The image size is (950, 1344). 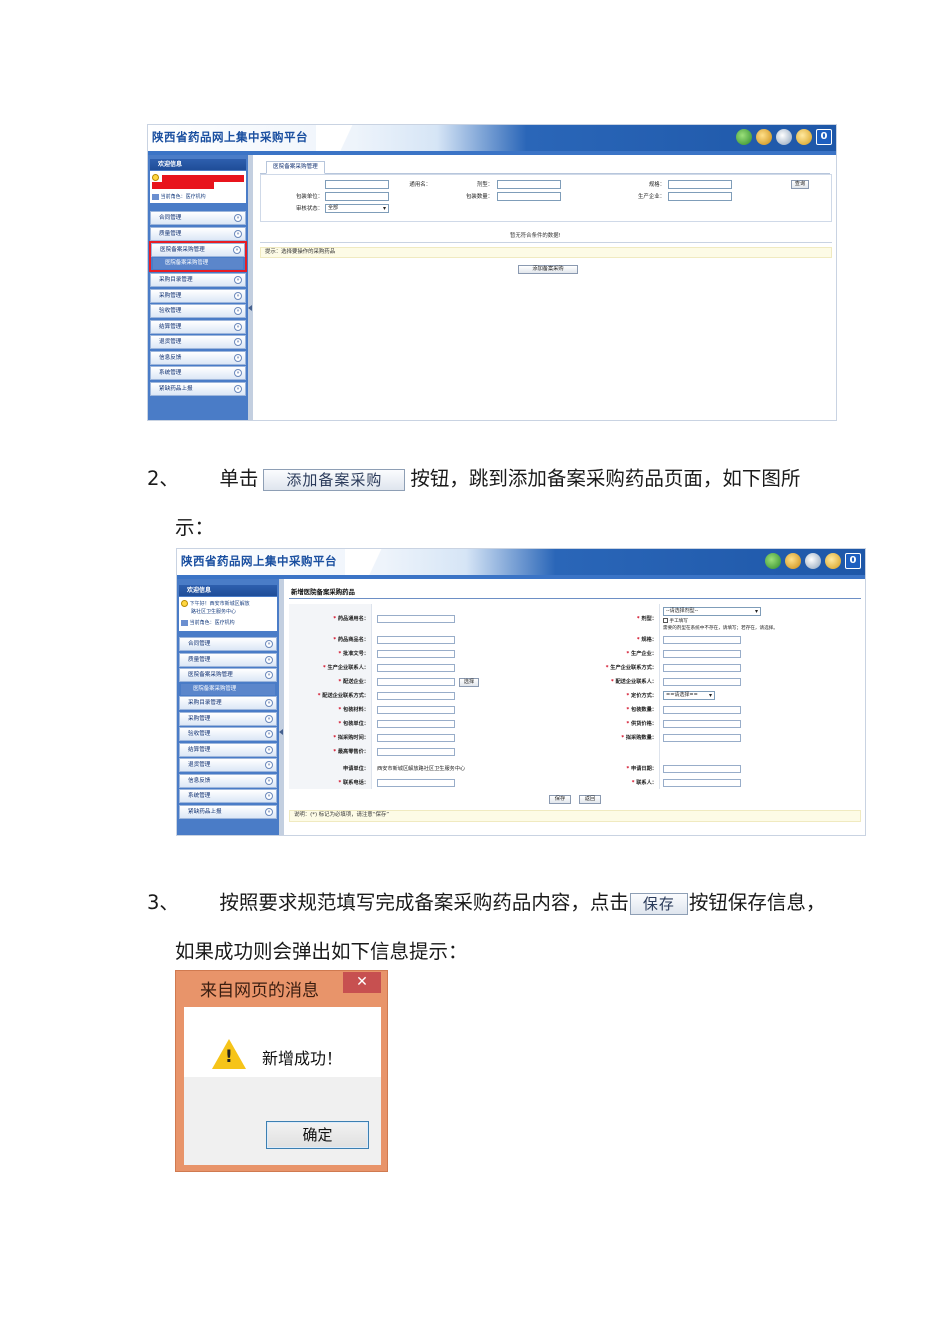 What do you see at coordinates (281, 732) in the screenshot?
I see `collapse-arrow-icon` at bounding box center [281, 732].